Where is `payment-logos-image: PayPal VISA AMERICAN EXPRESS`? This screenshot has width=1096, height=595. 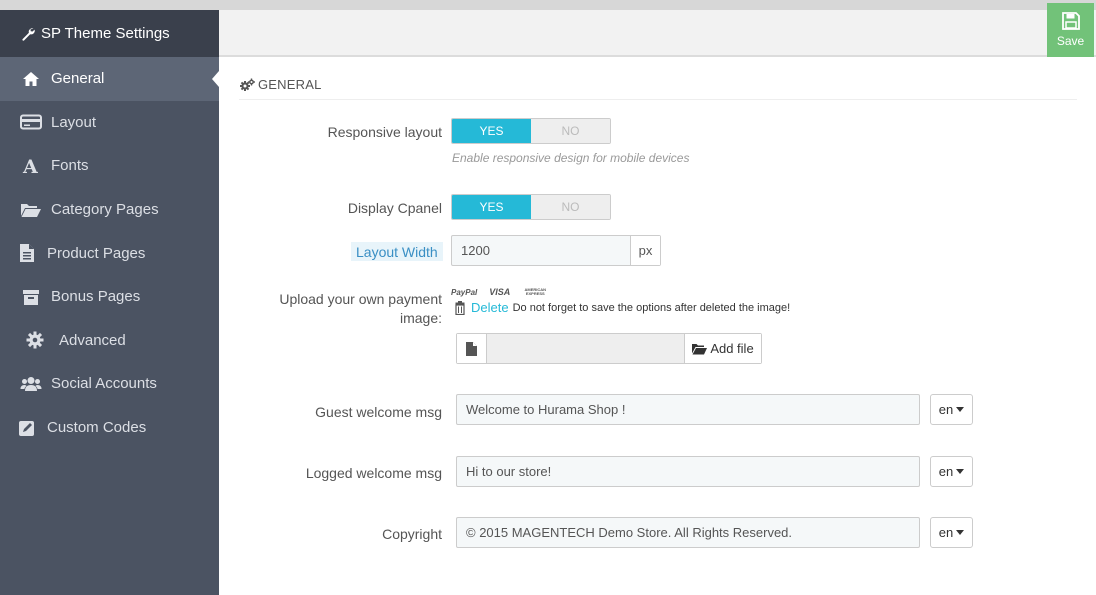
payment-logos-image: PayPal VISA AMERICAN EXPRESS is located at coordinates (499, 292).